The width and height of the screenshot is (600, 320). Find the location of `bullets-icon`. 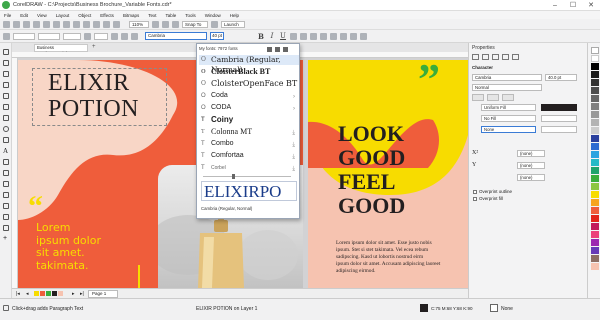

bullets-icon is located at coordinates (303, 36).